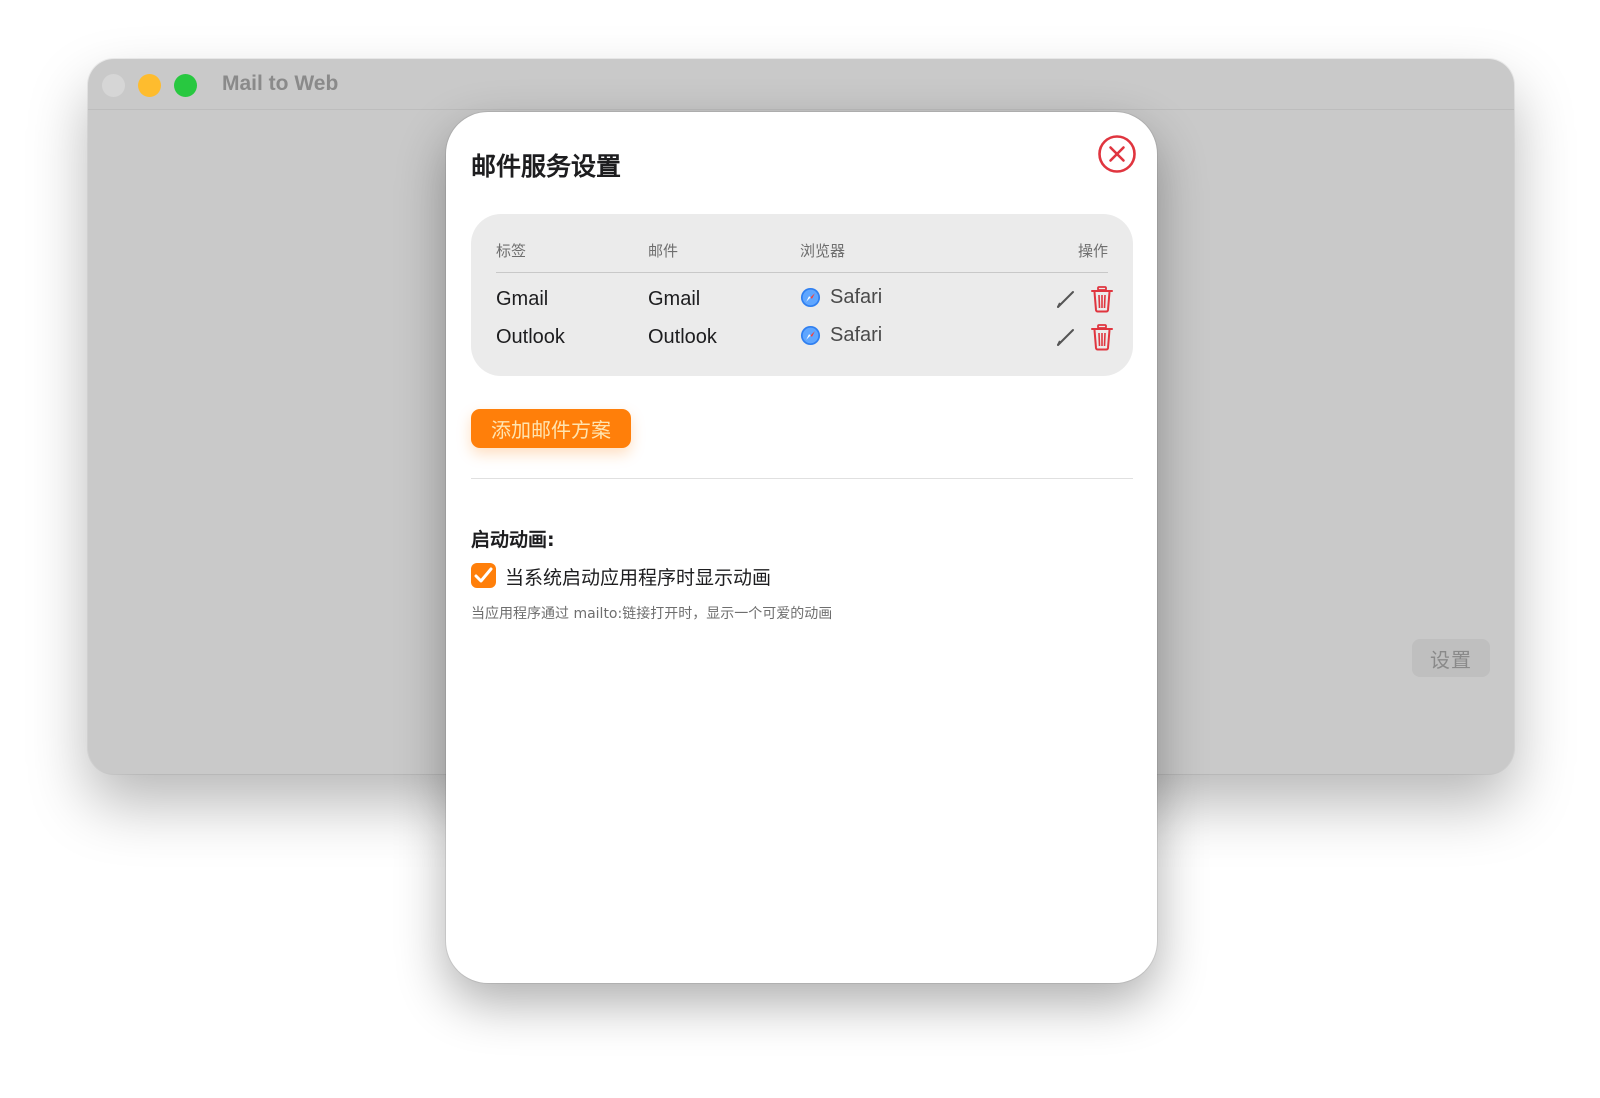 This screenshot has height=1098, width=1600. Describe the element at coordinates (674, 299) in the screenshot. I see `row-mail: Gmail` at that location.